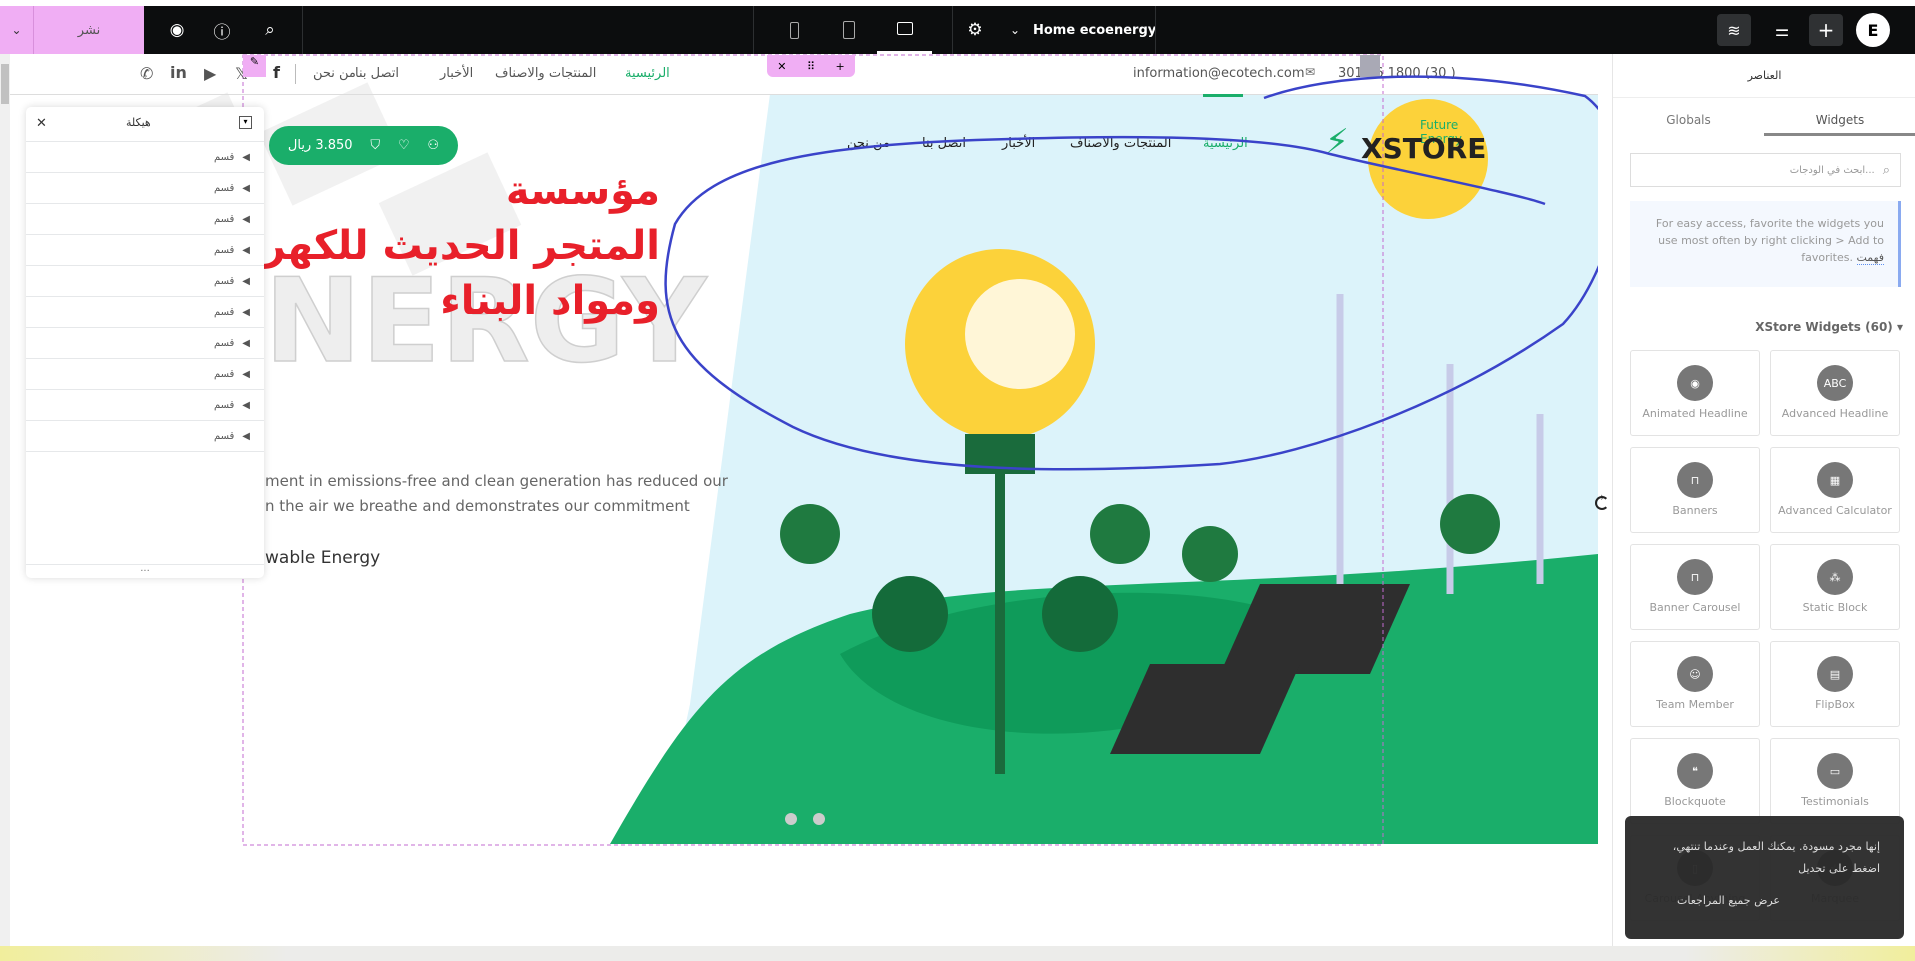  What do you see at coordinates (1835, 704) in the screenshot?
I see `widget-label: FlipBox` at bounding box center [1835, 704].